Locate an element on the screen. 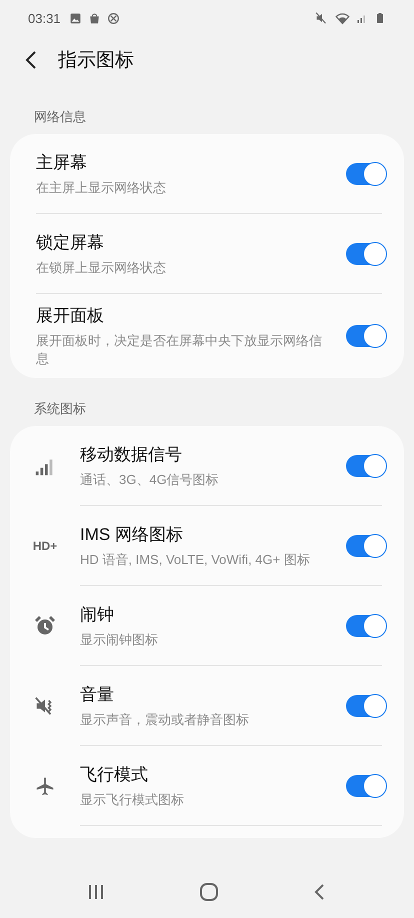 Image resolution: width=414 pixels, height=918 pixels. section-title: 网络信息 is located at coordinates (60, 117).